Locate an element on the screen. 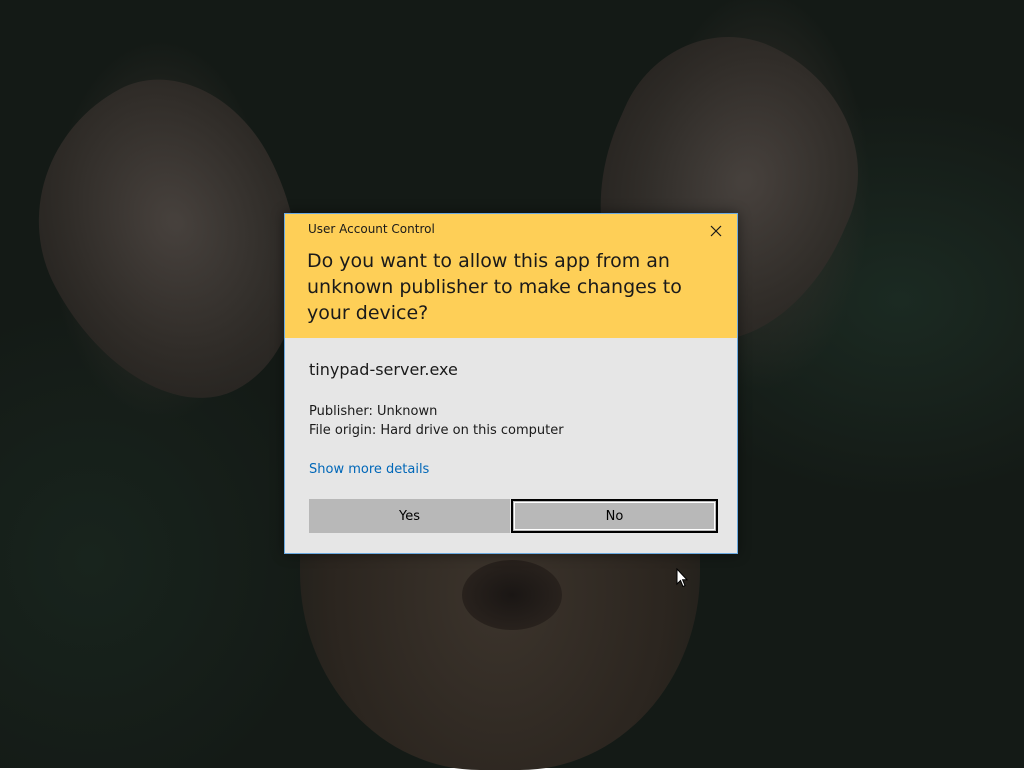  deer-nose is located at coordinates (512, 595).